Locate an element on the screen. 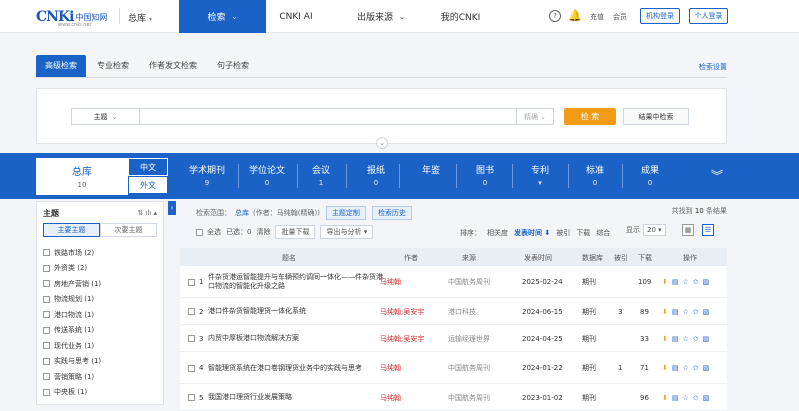 The height and width of the screenshot is (411, 799). clear-link: 清除 is located at coordinates (263, 232).